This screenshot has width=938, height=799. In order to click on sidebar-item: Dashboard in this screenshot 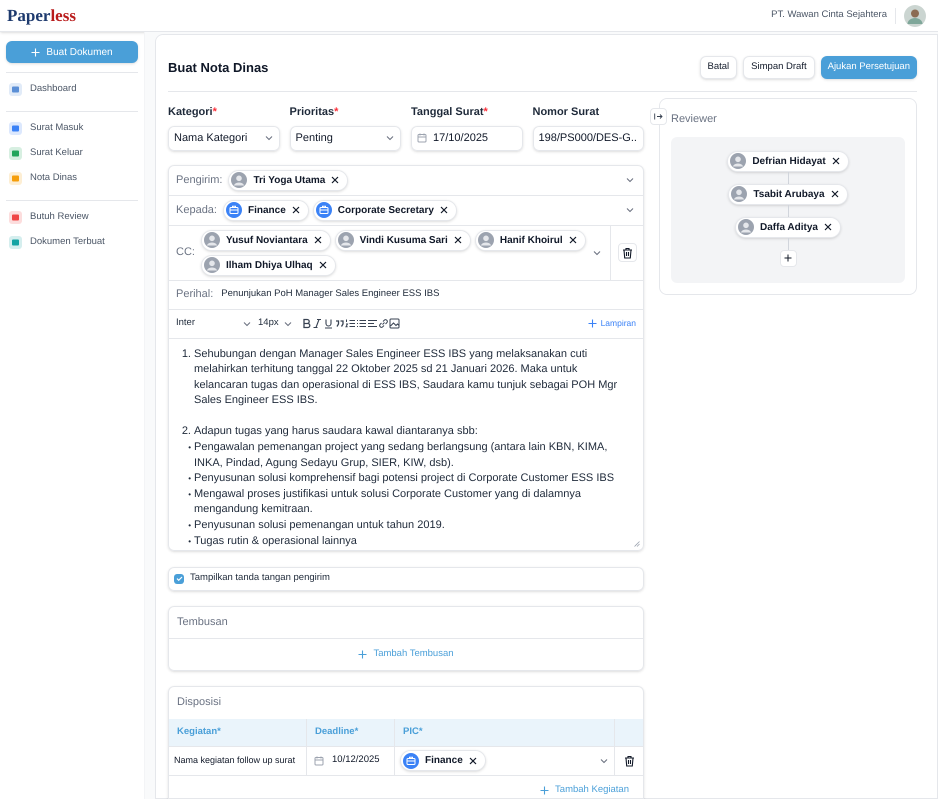, I will do `click(72, 89)`.